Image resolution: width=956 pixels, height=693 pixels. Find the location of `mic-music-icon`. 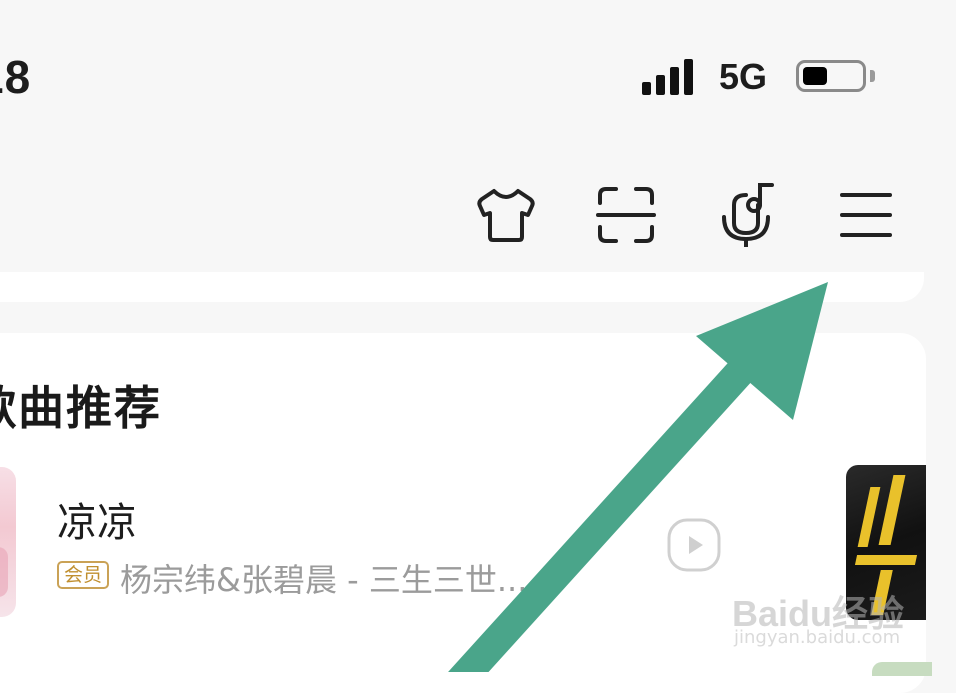

mic-music-icon is located at coordinates (746, 216).